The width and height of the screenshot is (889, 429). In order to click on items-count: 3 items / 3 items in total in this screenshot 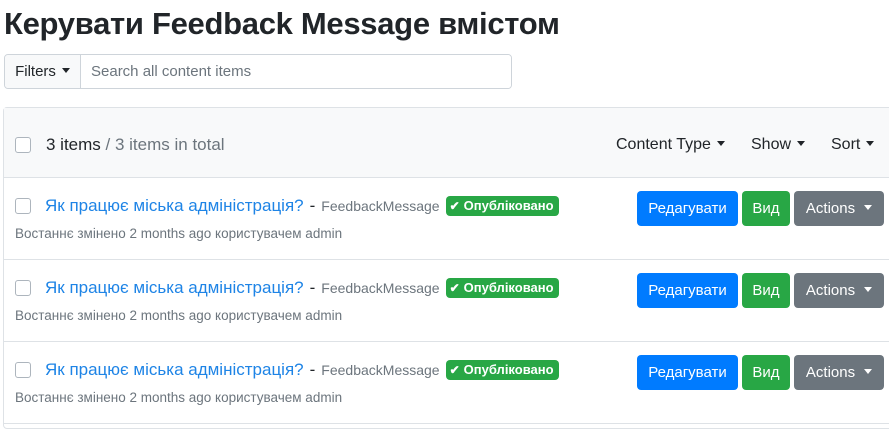, I will do `click(135, 145)`.